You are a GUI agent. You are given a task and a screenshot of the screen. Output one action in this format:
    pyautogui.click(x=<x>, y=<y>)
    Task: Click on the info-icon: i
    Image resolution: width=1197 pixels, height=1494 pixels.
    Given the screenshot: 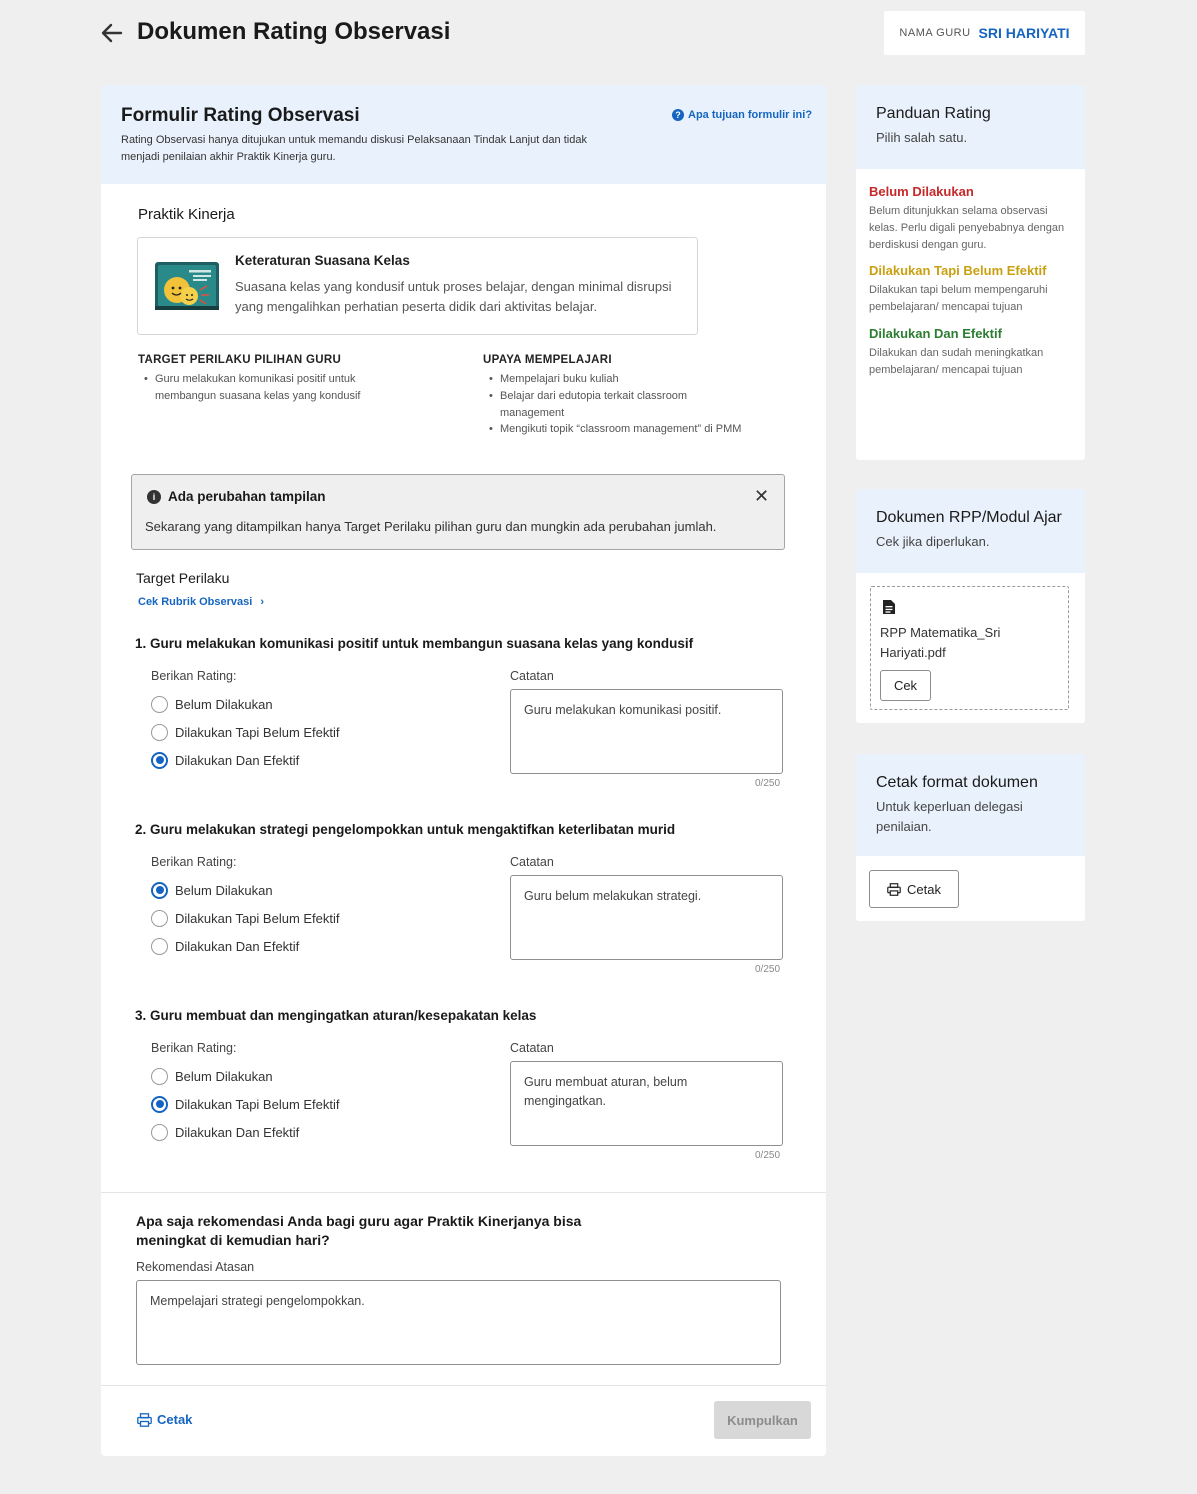 What is the action you would take?
    pyautogui.click(x=154, y=497)
    